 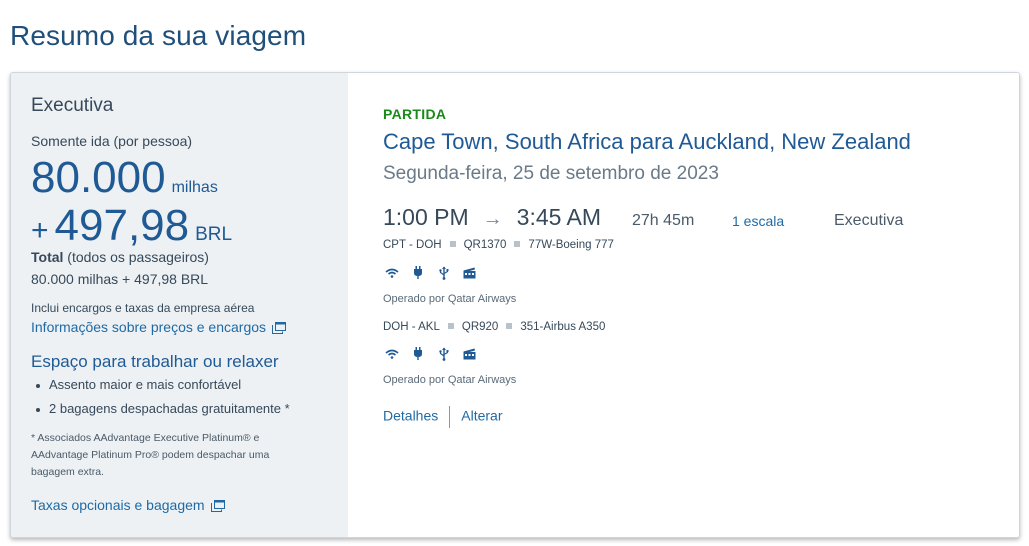 I want to click on space-title: Espaço para trabalhar ou relaxer, so click(x=155, y=361).